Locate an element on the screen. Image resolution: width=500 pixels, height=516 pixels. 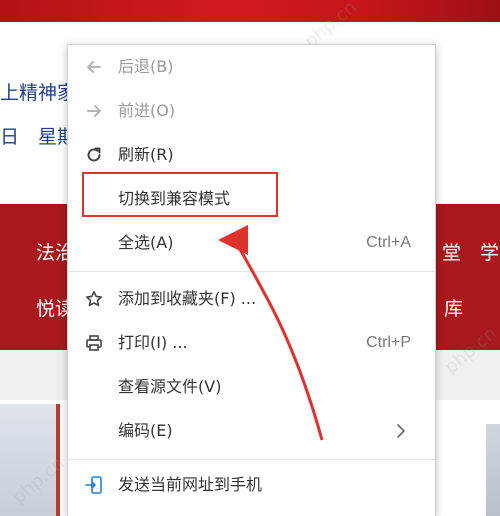
menu-item-label: 发送当前网址到手机 is located at coordinates (190, 484).